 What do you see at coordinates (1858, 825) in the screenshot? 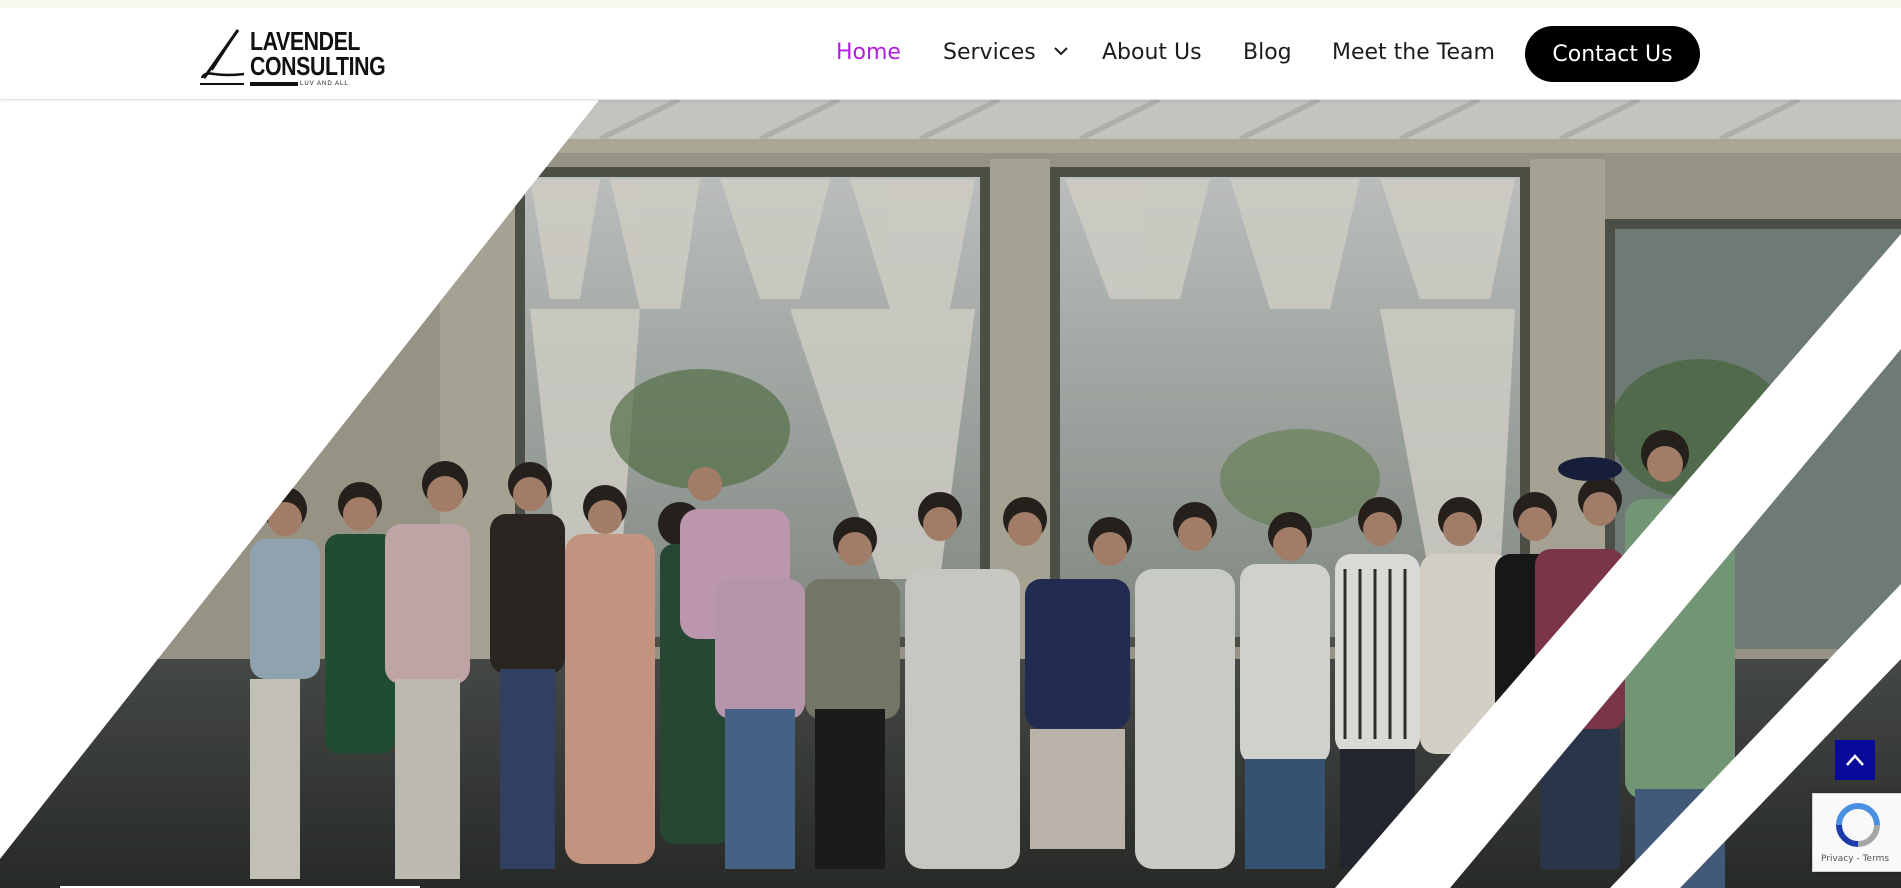
I see `recaptcha-icon` at bounding box center [1858, 825].